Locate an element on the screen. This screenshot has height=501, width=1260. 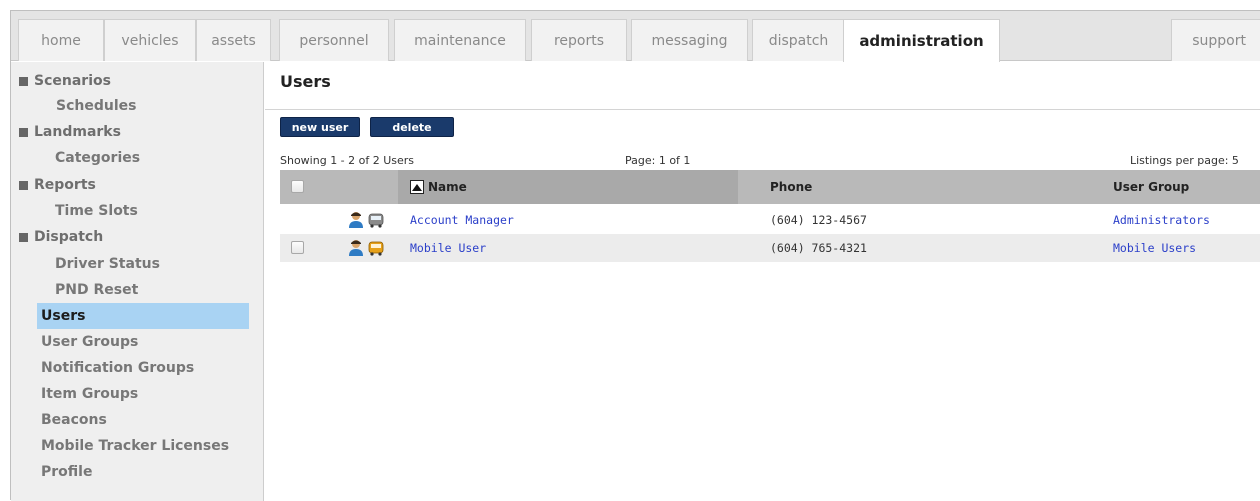
tab-vehicles: vehicles is located at coordinates (150, 40).